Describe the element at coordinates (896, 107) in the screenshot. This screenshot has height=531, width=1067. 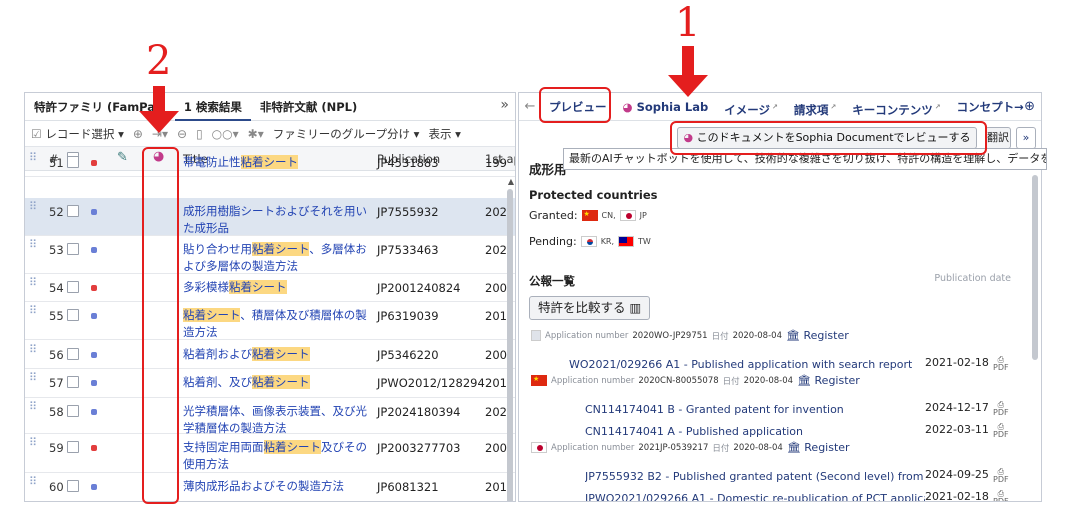
I see `tab-key-content: キーコンテンツ ↗` at that location.